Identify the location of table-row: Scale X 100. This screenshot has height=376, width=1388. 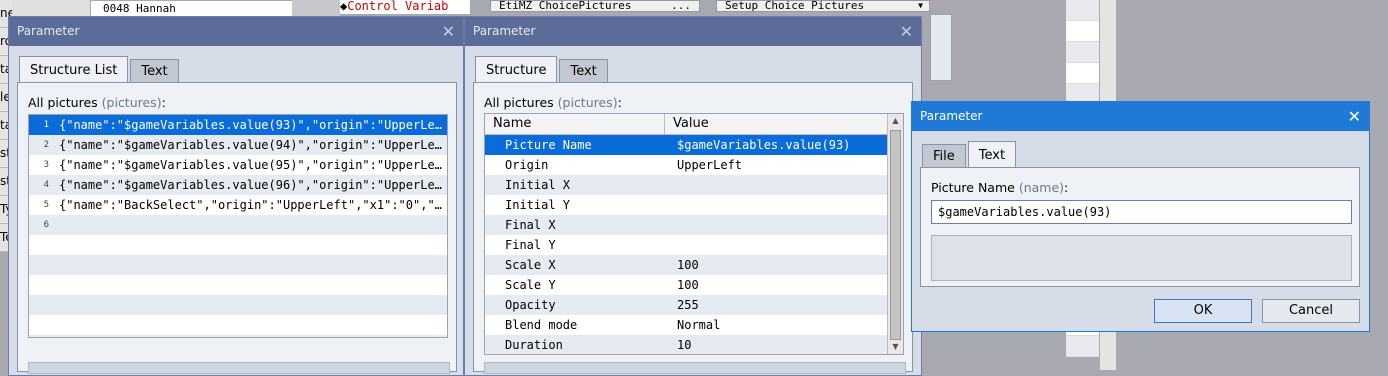
(687, 265).